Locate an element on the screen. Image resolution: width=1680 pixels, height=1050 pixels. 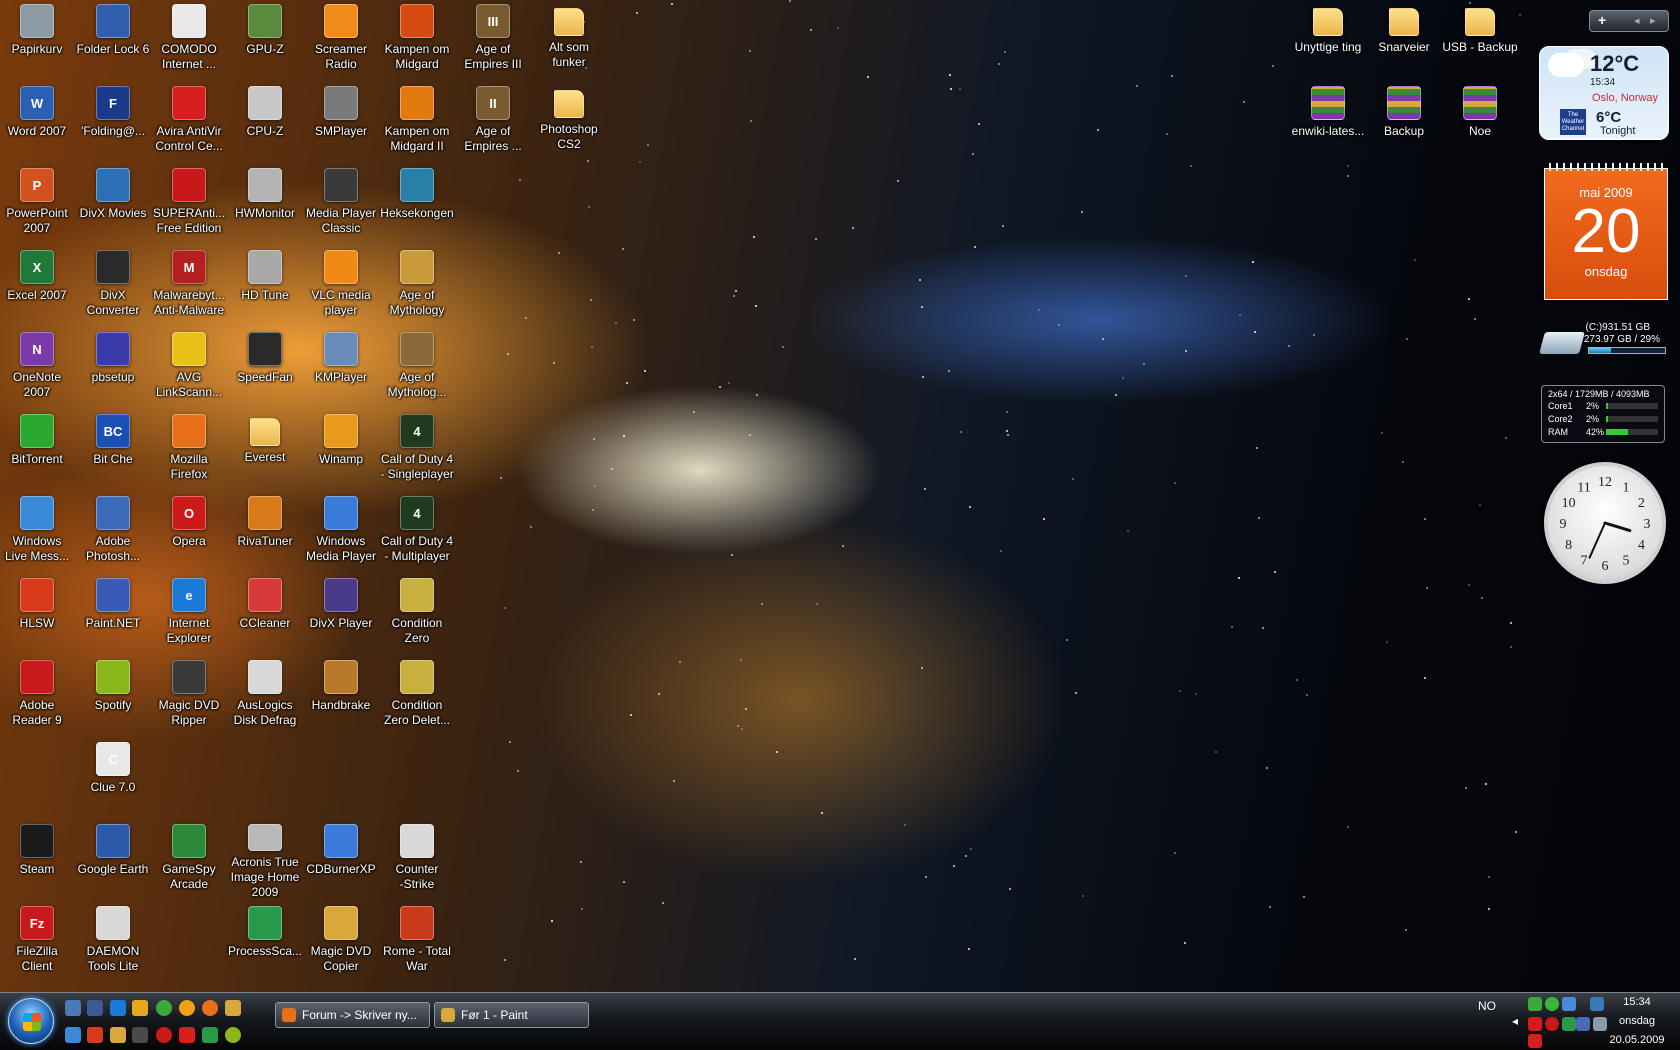
internet-explorer-icon is located at coordinates (118, 1008).